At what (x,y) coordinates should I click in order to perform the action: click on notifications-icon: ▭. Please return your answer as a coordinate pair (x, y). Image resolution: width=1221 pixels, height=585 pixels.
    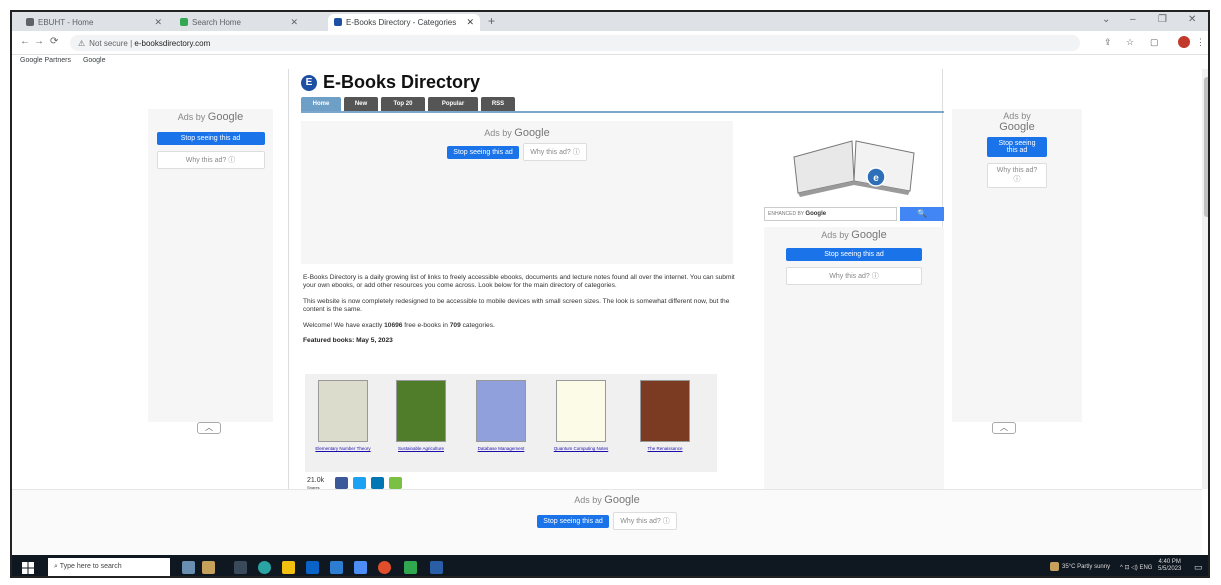
    Looking at the image, I should click on (1198, 567).